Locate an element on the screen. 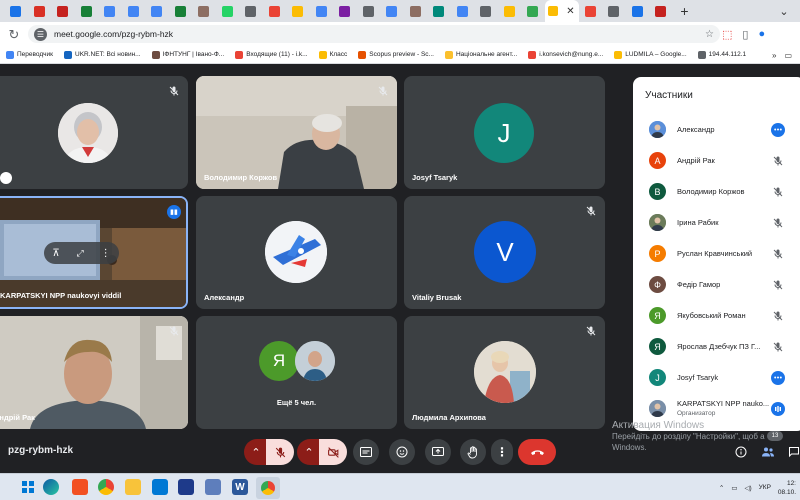 This screenshot has width=800, height=500. participant-row: А Андрій Рак is located at coordinates (716, 160).